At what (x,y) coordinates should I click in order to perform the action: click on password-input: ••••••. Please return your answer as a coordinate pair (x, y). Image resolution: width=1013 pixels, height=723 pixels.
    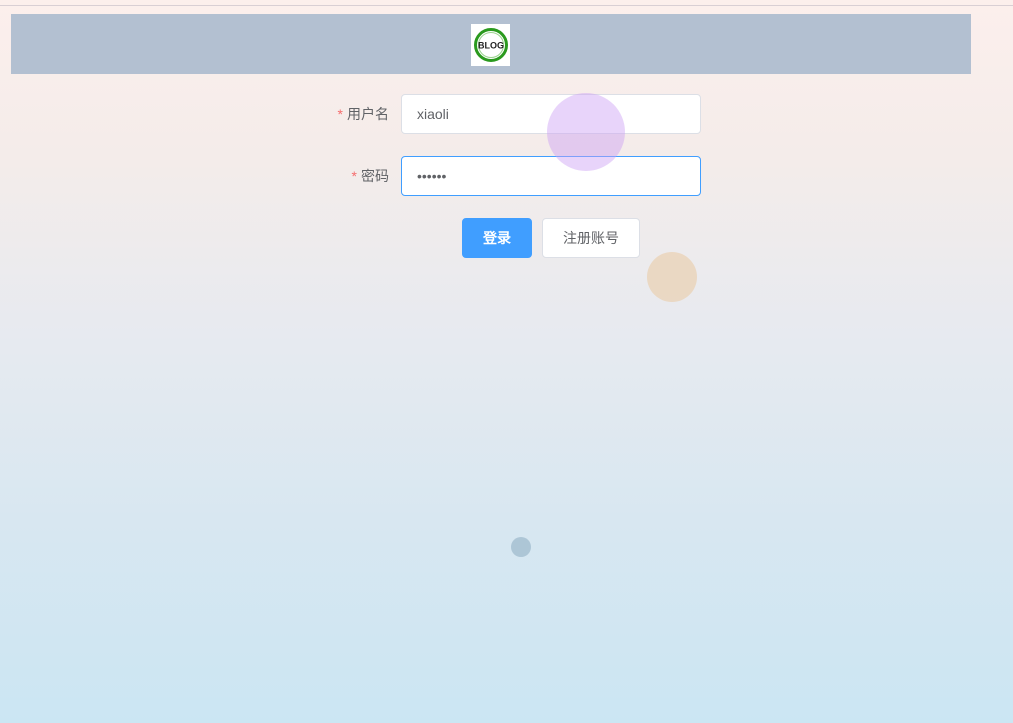
    Looking at the image, I should click on (551, 176).